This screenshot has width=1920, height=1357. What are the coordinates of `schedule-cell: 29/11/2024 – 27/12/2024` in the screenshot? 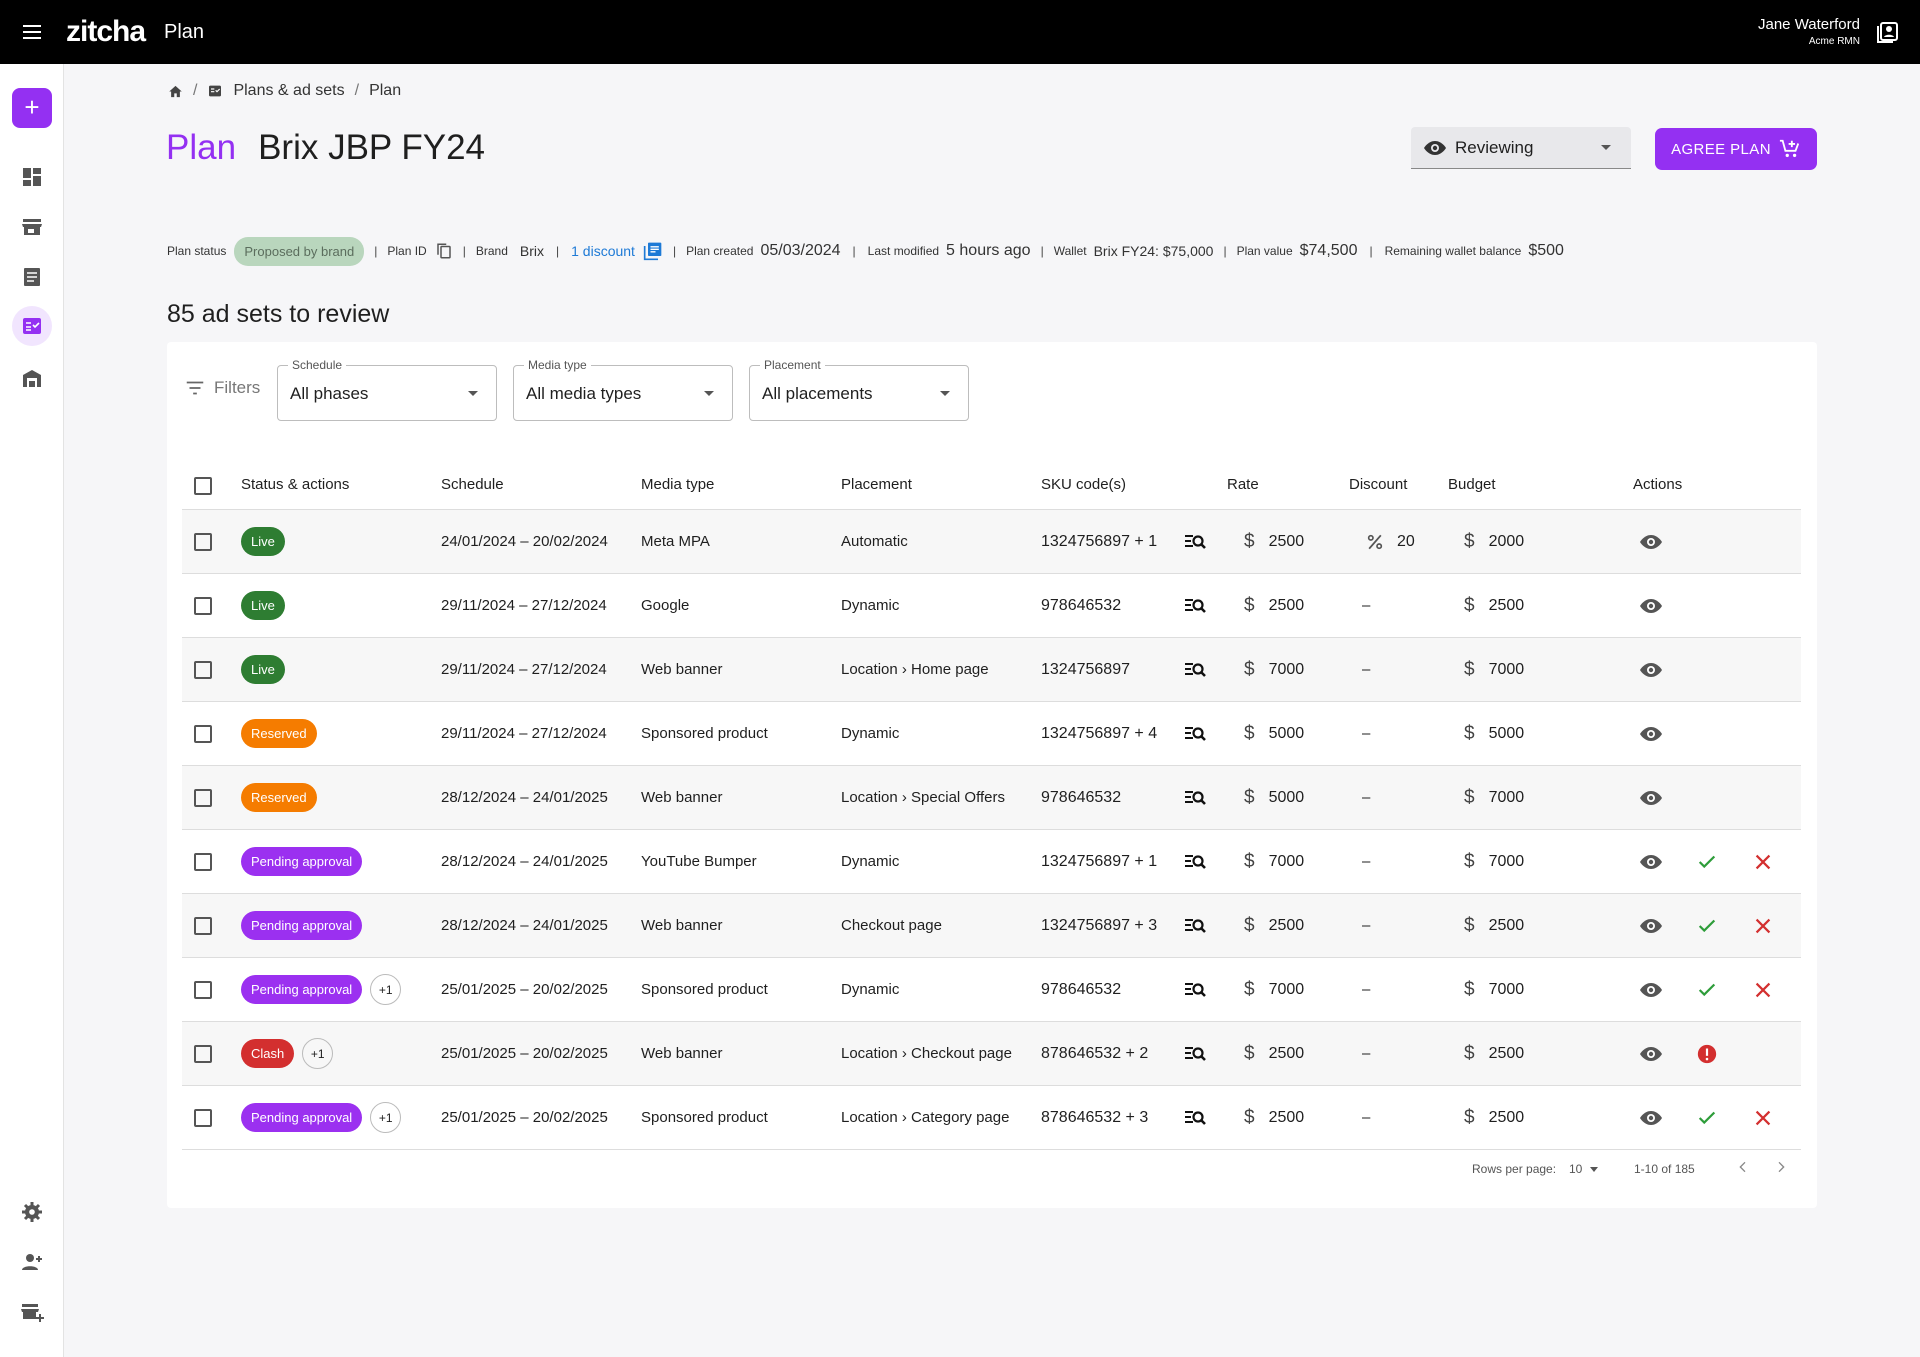 It's located at (524, 733).